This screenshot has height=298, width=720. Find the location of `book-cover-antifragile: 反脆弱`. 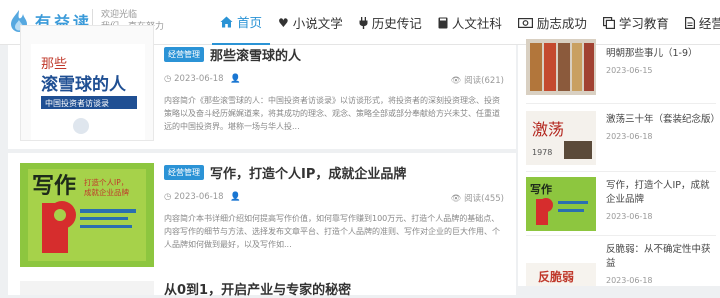

book-cover-antifragile: 反脆弱 is located at coordinates (561, 263).